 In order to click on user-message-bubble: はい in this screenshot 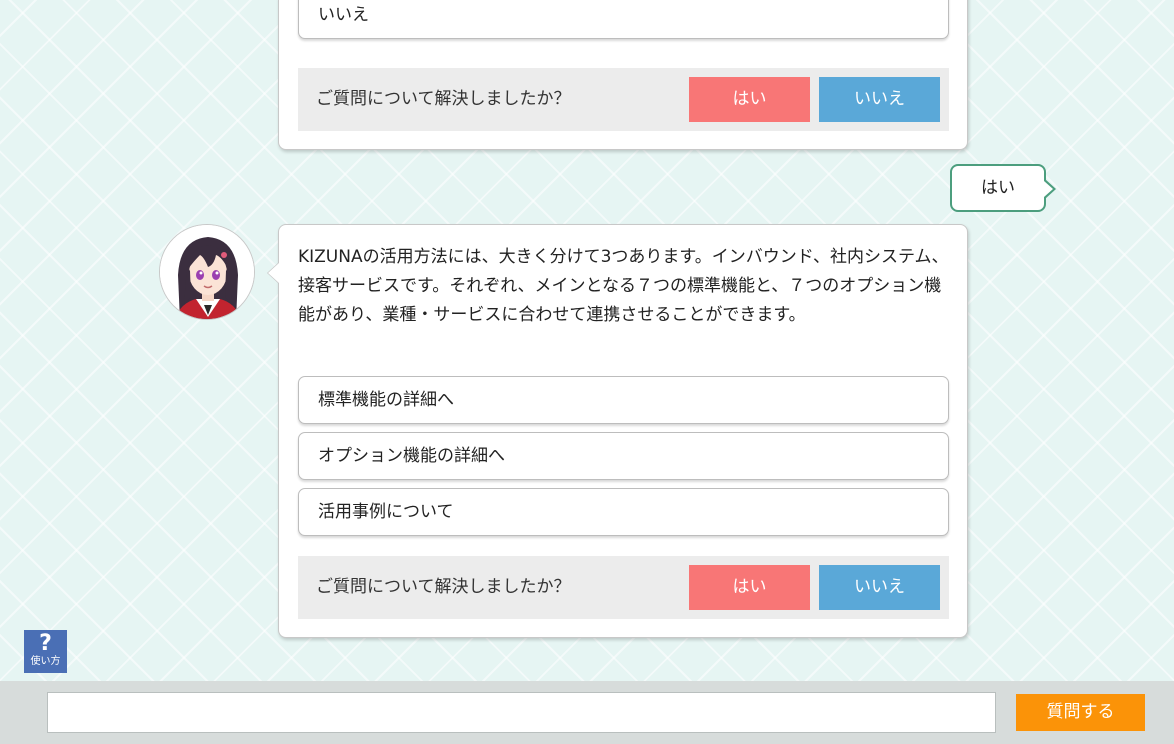, I will do `click(1003, 188)`.